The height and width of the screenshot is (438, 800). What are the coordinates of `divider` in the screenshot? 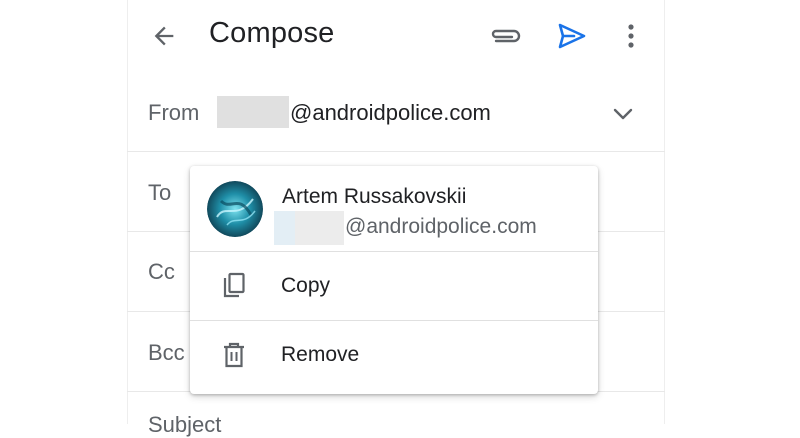 It's located at (396, 151).